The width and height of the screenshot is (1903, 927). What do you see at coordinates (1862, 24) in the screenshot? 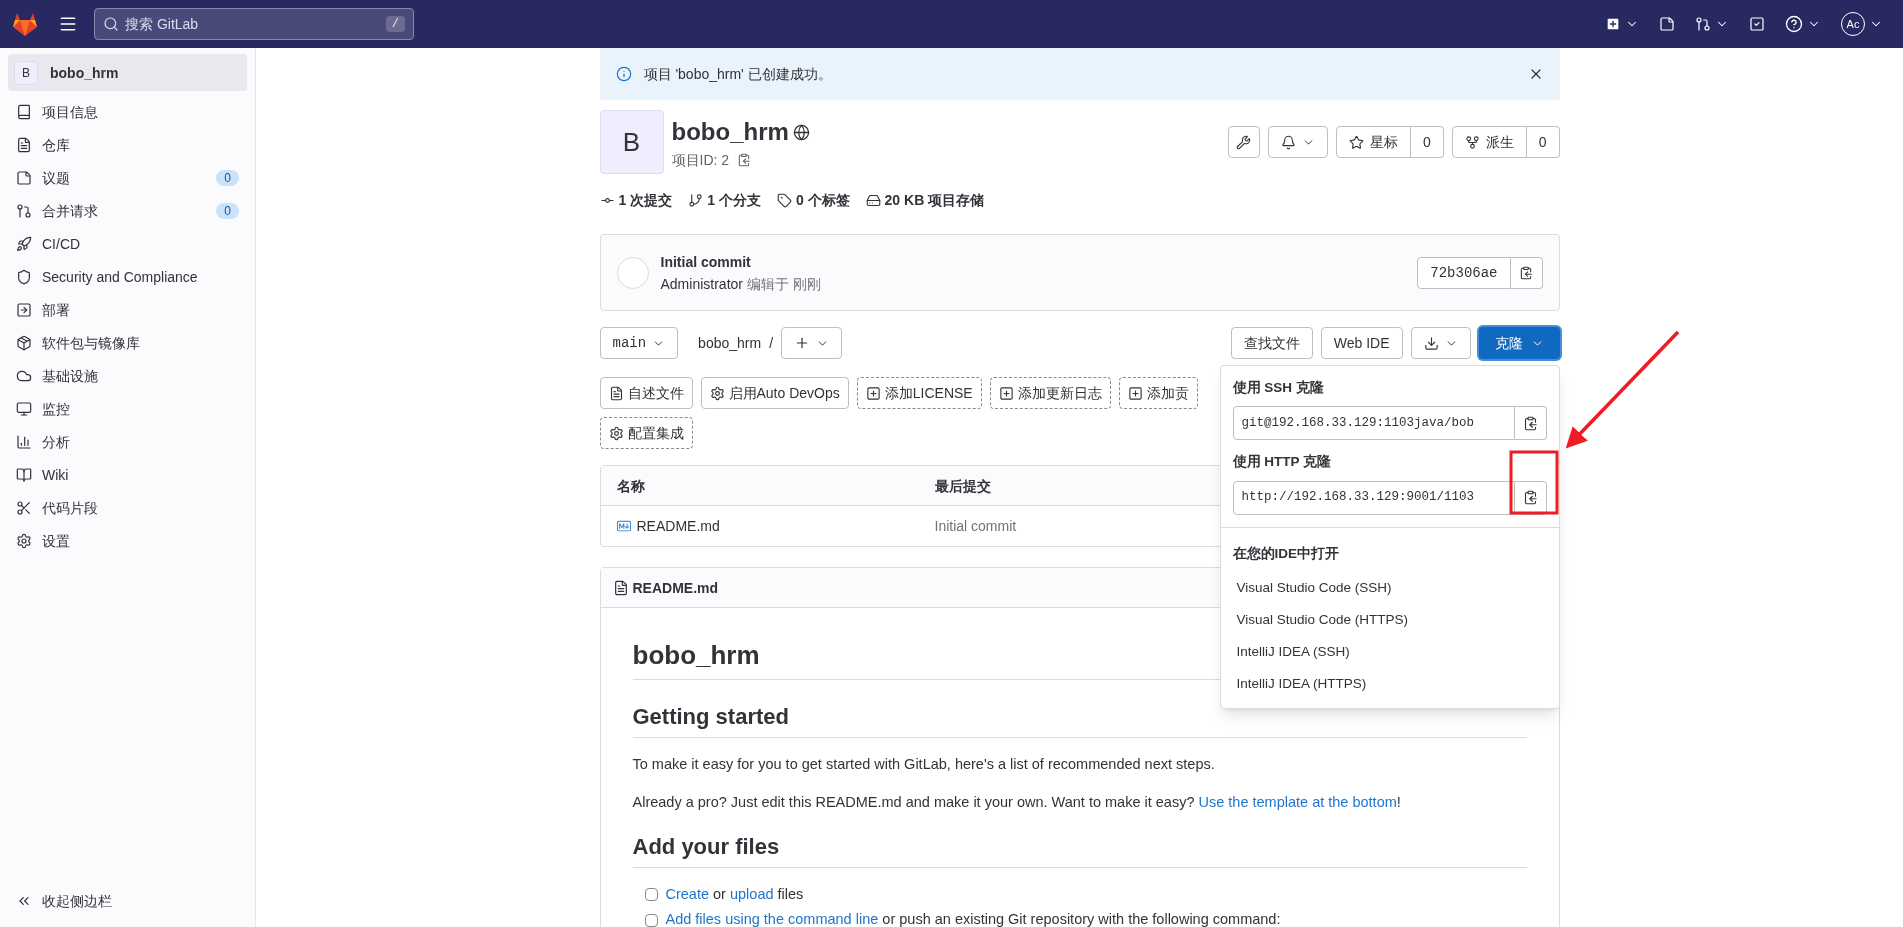
I see `avatar-button: Ac` at bounding box center [1862, 24].